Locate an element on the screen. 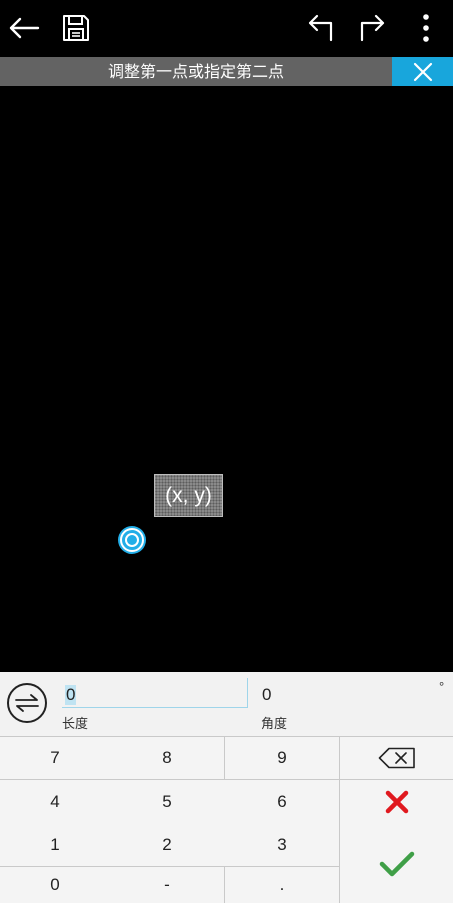  input-panel: 0 长度 0 角度 ° is located at coordinates (226, 704).